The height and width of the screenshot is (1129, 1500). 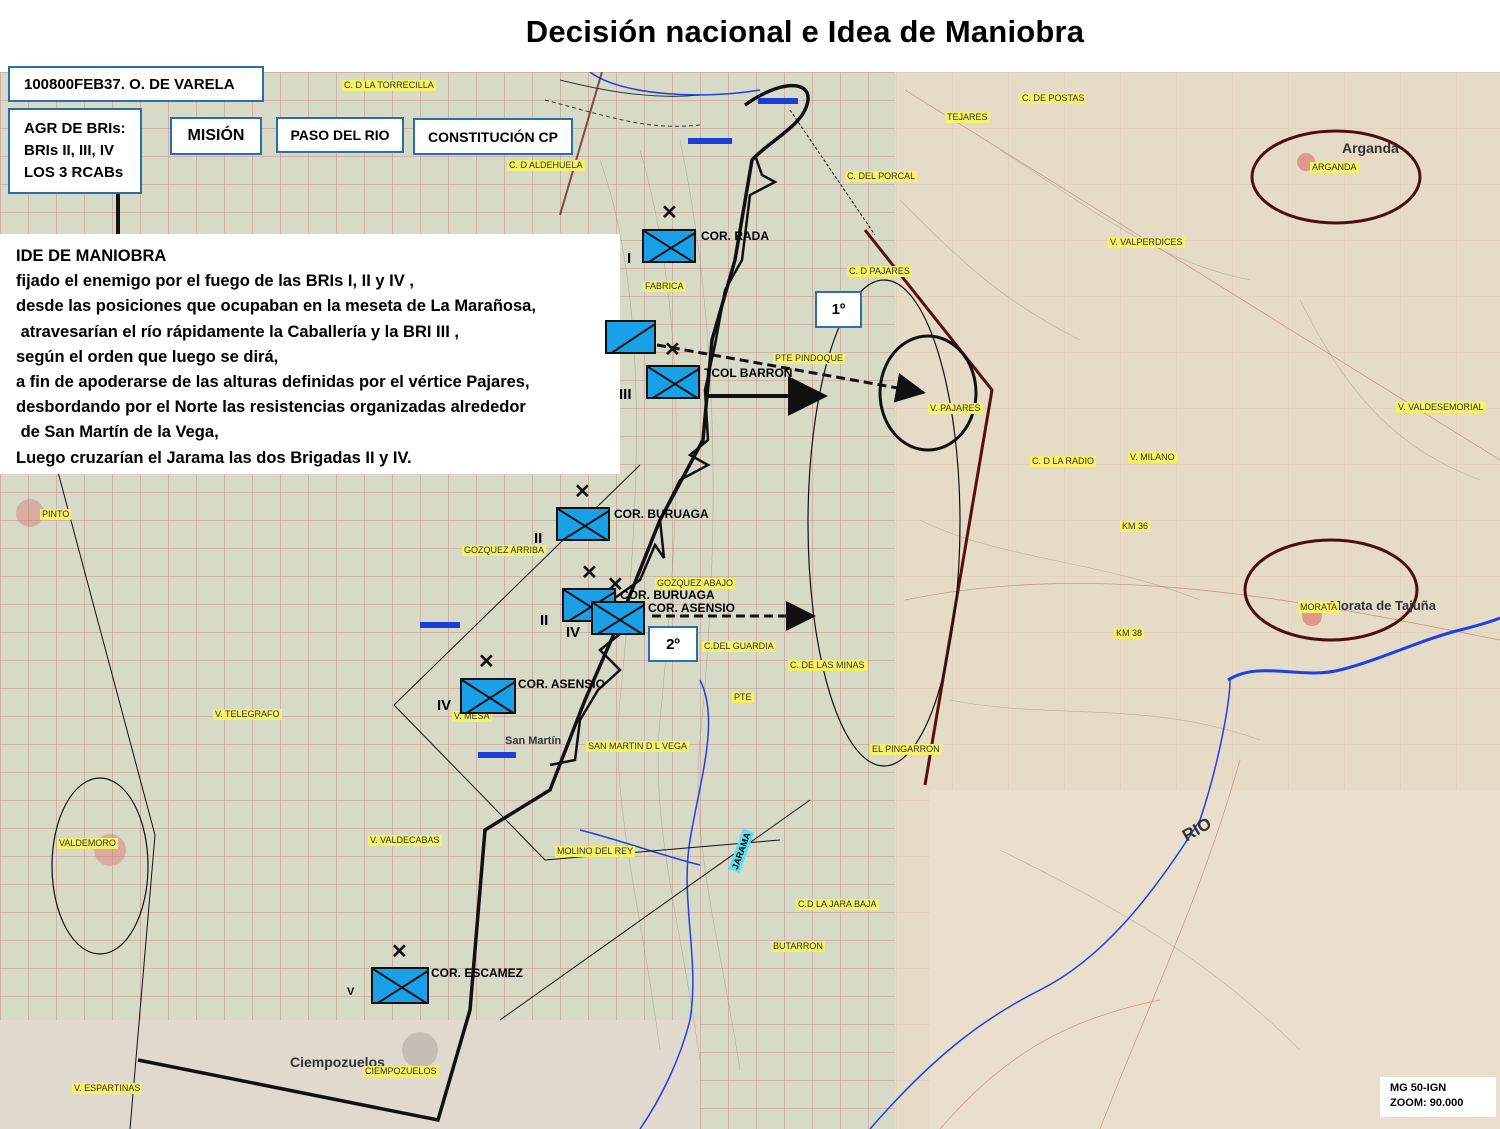 I want to click on unit-label-escamez: COR. ESCAMEZ, so click(x=477, y=973).